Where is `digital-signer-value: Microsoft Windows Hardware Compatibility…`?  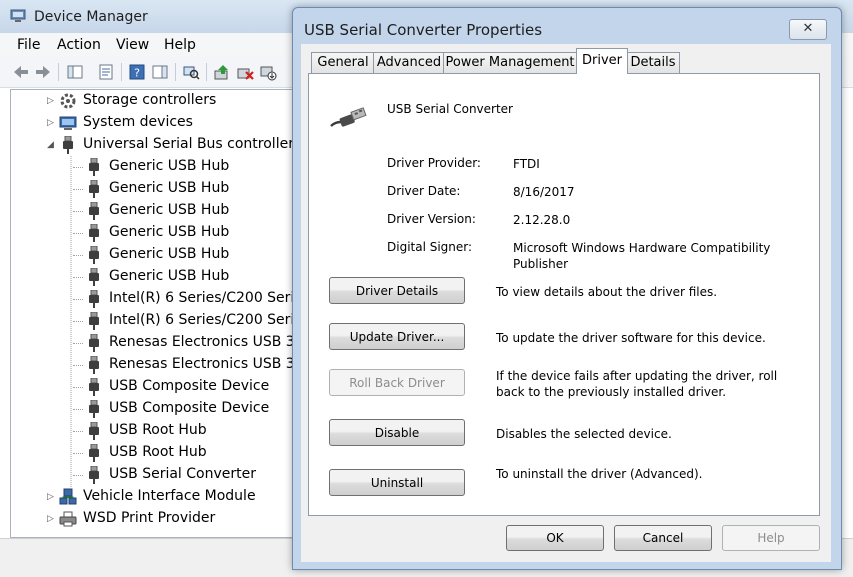 digital-signer-value: Microsoft Windows Hardware Compatibility… is located at coordinates (642, 256).